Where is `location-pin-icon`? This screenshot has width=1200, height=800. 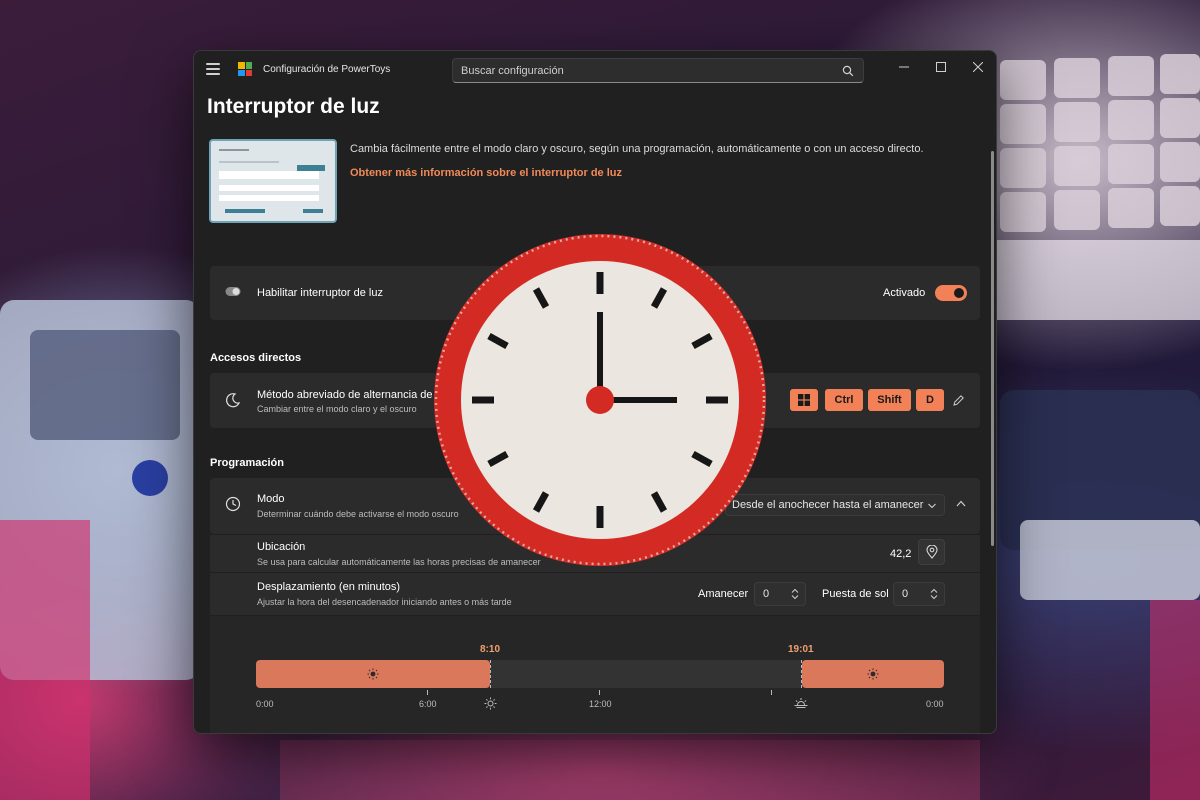 location-pin-icon is located at coordinates (932, 552).